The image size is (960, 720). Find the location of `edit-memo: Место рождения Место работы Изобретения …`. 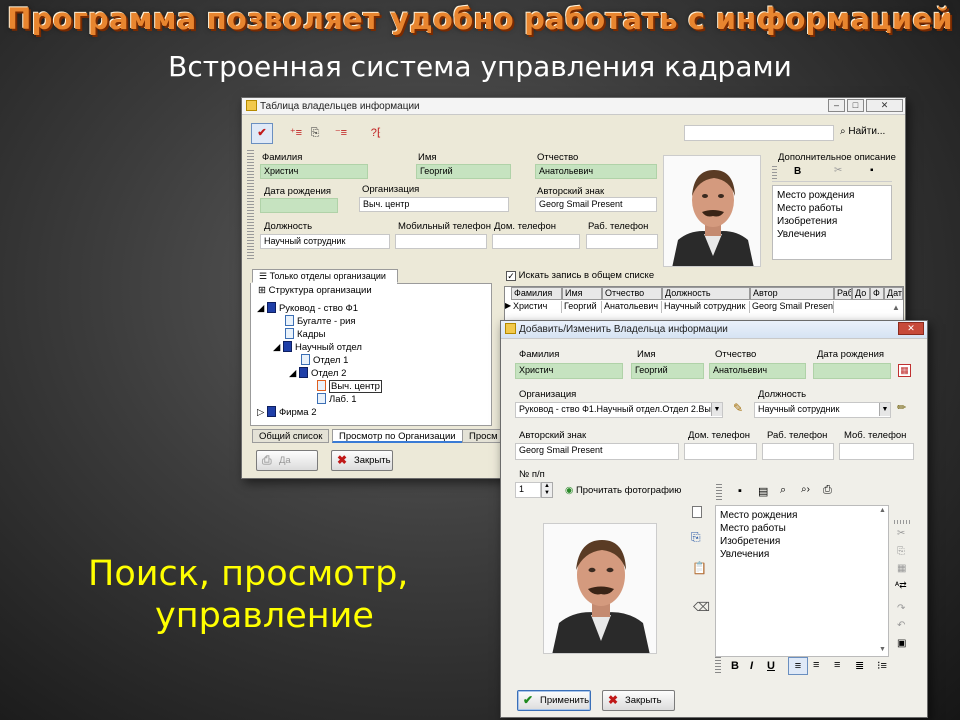

edit-memo: Место рождения Место работы Изобретения … is located at coordinates (802, 581).